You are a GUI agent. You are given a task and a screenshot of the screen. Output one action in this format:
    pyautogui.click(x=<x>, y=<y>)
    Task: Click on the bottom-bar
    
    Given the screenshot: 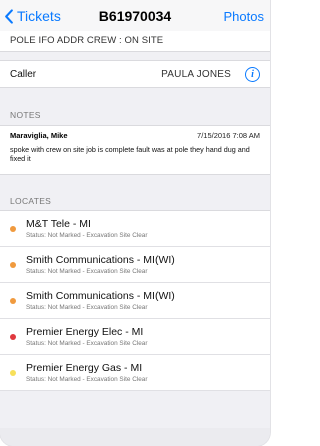 What is the action you would take?
    pyautogui.click(x=135, y=437)
    